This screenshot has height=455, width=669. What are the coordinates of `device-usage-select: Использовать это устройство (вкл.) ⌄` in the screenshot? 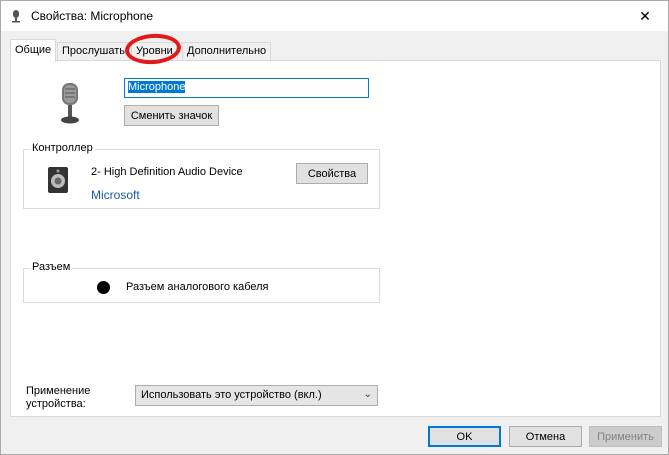 It's located at (256, 395).